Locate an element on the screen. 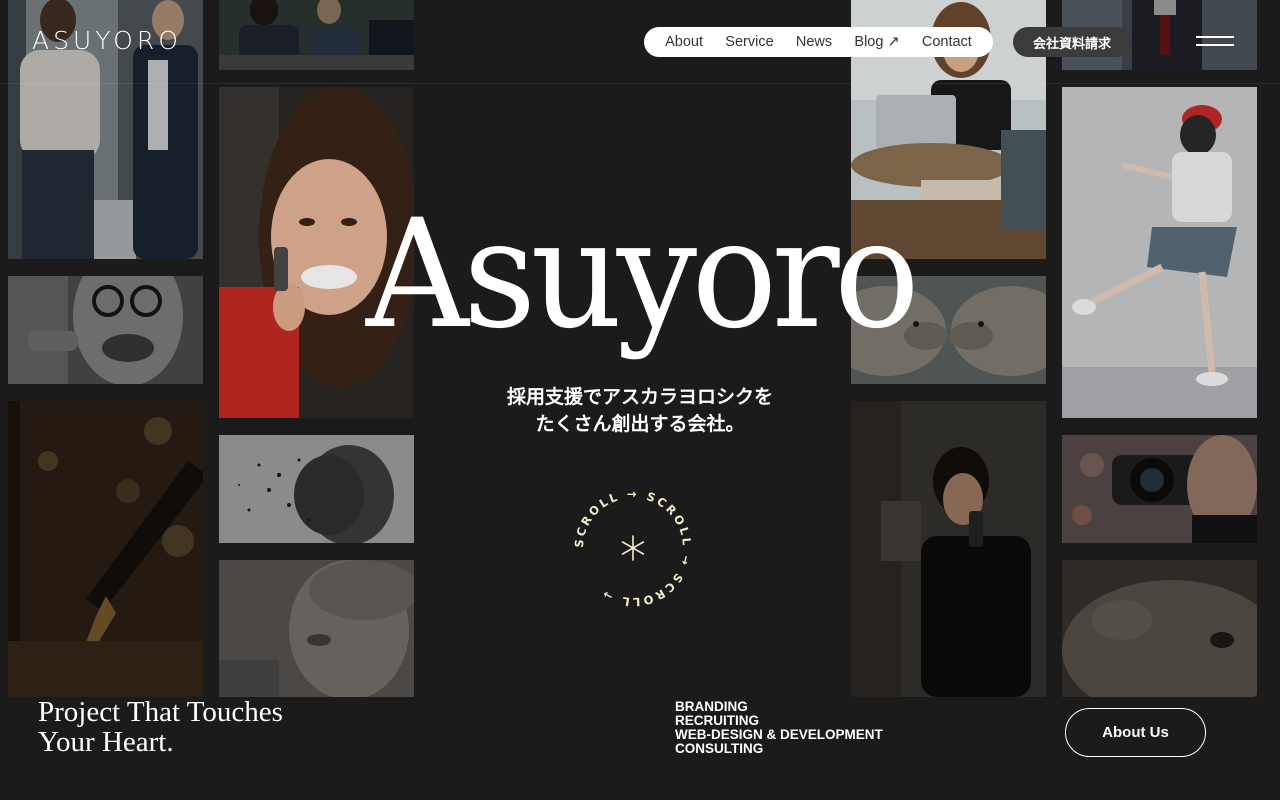 The image size is (1280, 800). site-logo: ASUYORO is located at coordinates (107, 40).